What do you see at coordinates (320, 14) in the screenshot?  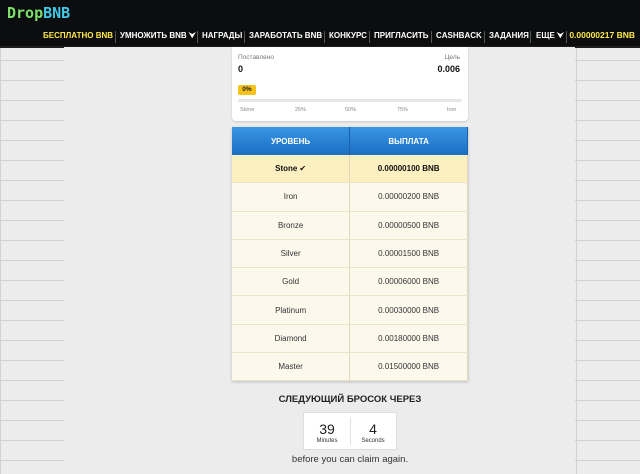 I see `top-bar: DropBNB` at bounding box center [320, 14].